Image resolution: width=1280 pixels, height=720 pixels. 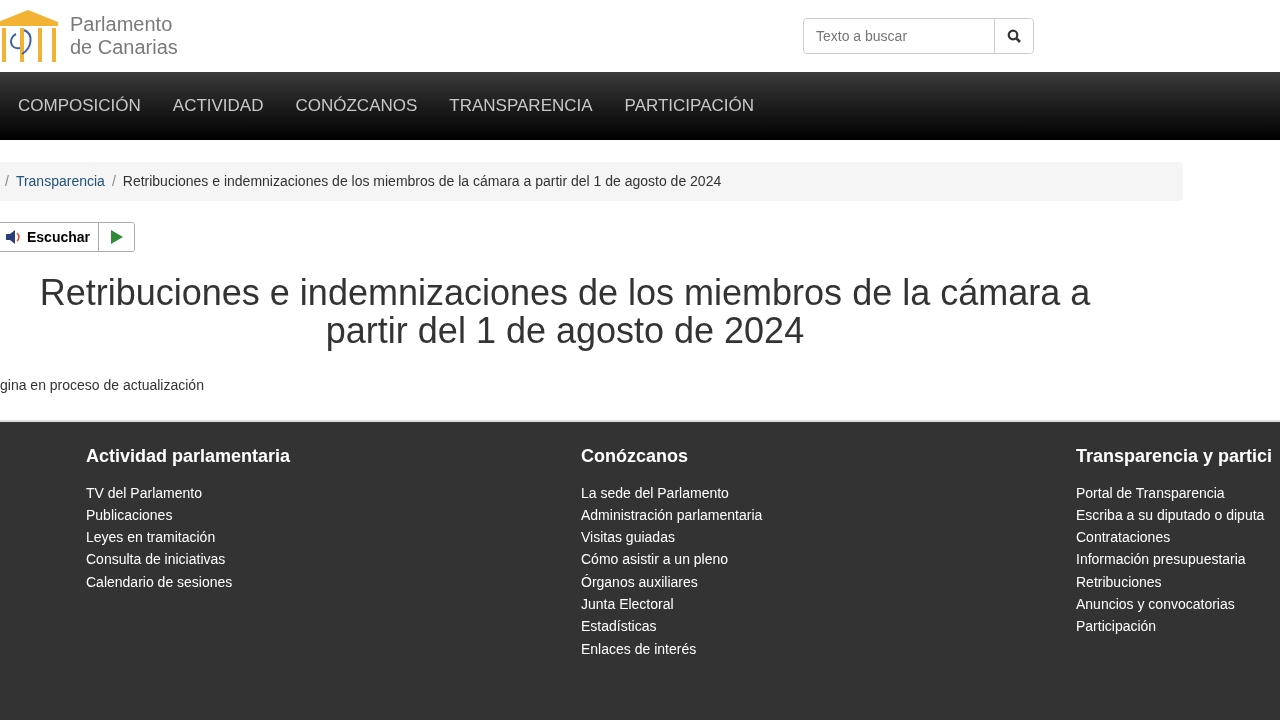 What do you see at coordinates (828, 582) in the screenshot?
I see `footer-link: Órganos auxiliares` at bounding box center [828, 582].